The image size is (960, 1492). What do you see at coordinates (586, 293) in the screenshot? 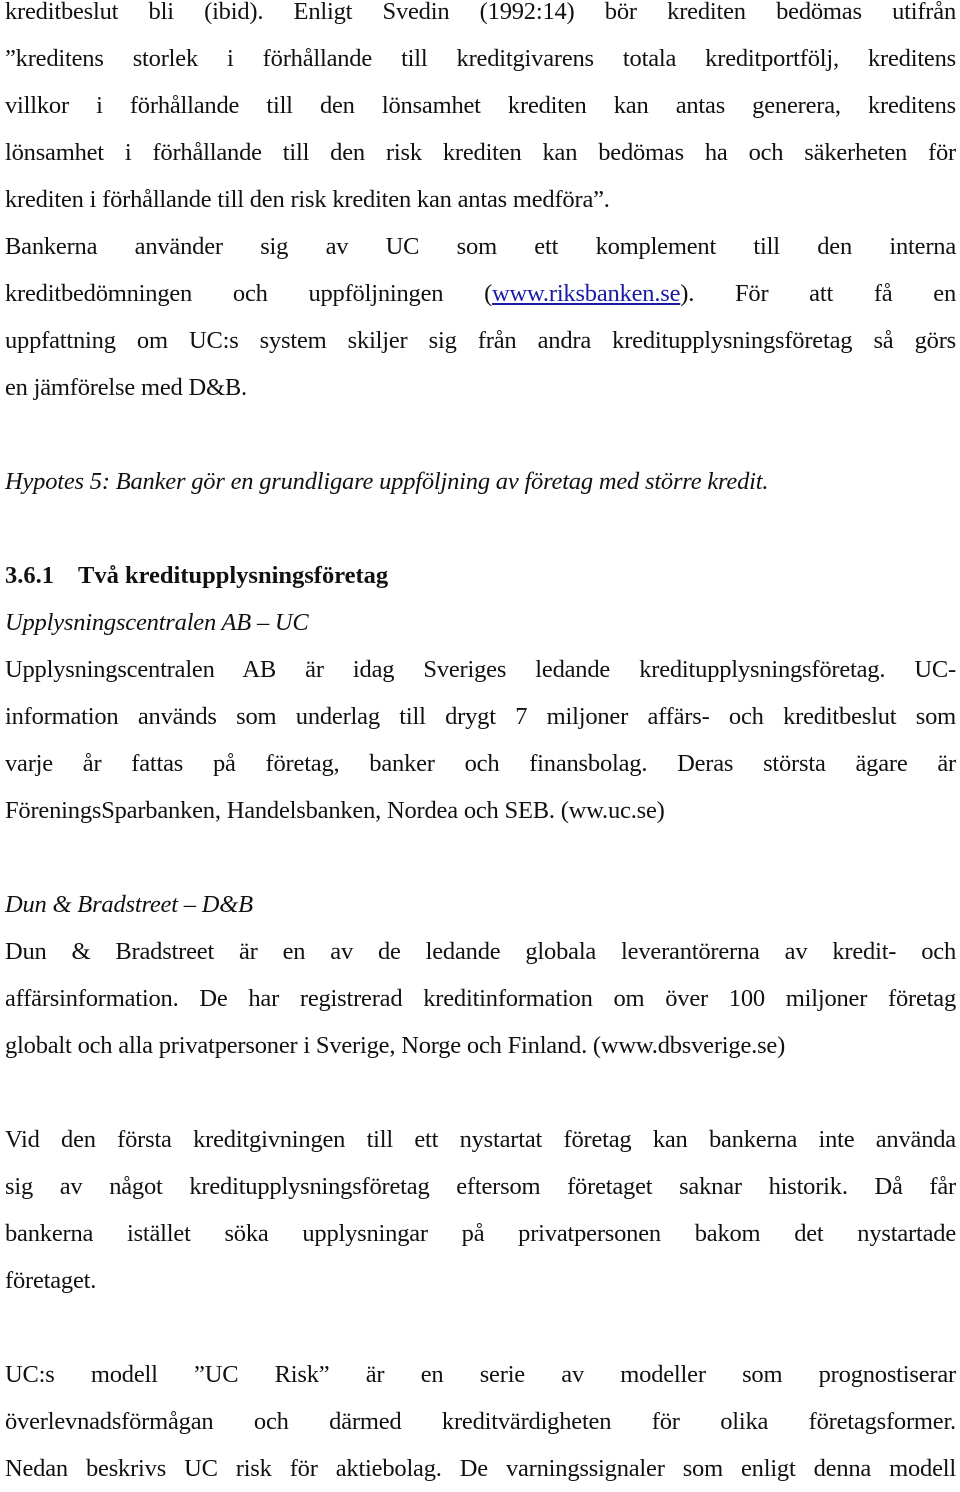
I see `riksbanken-link: www.riksbanken.se` at bounding box center [586, 293].